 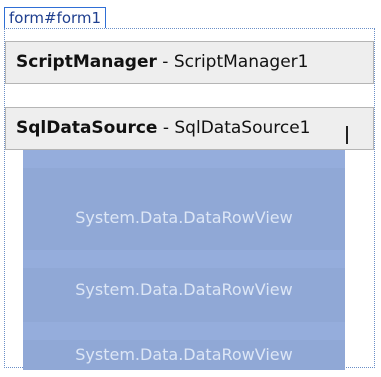 I want to click on control-type-label: ScriptManager, so click(x=86, y=62).